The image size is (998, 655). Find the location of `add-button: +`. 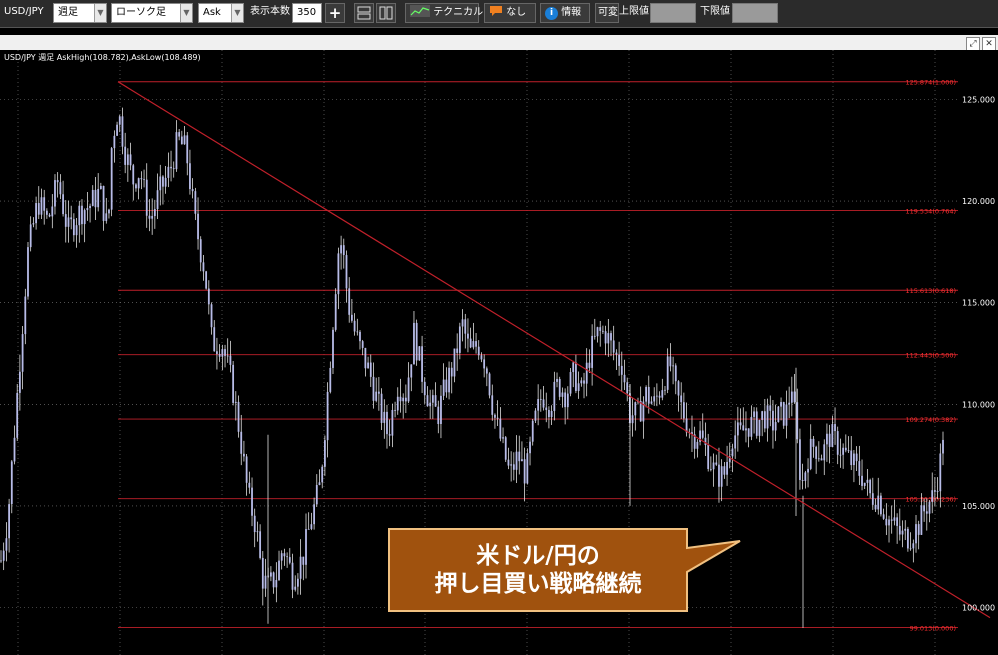

add-button: + is located at coordinates (335, 13).